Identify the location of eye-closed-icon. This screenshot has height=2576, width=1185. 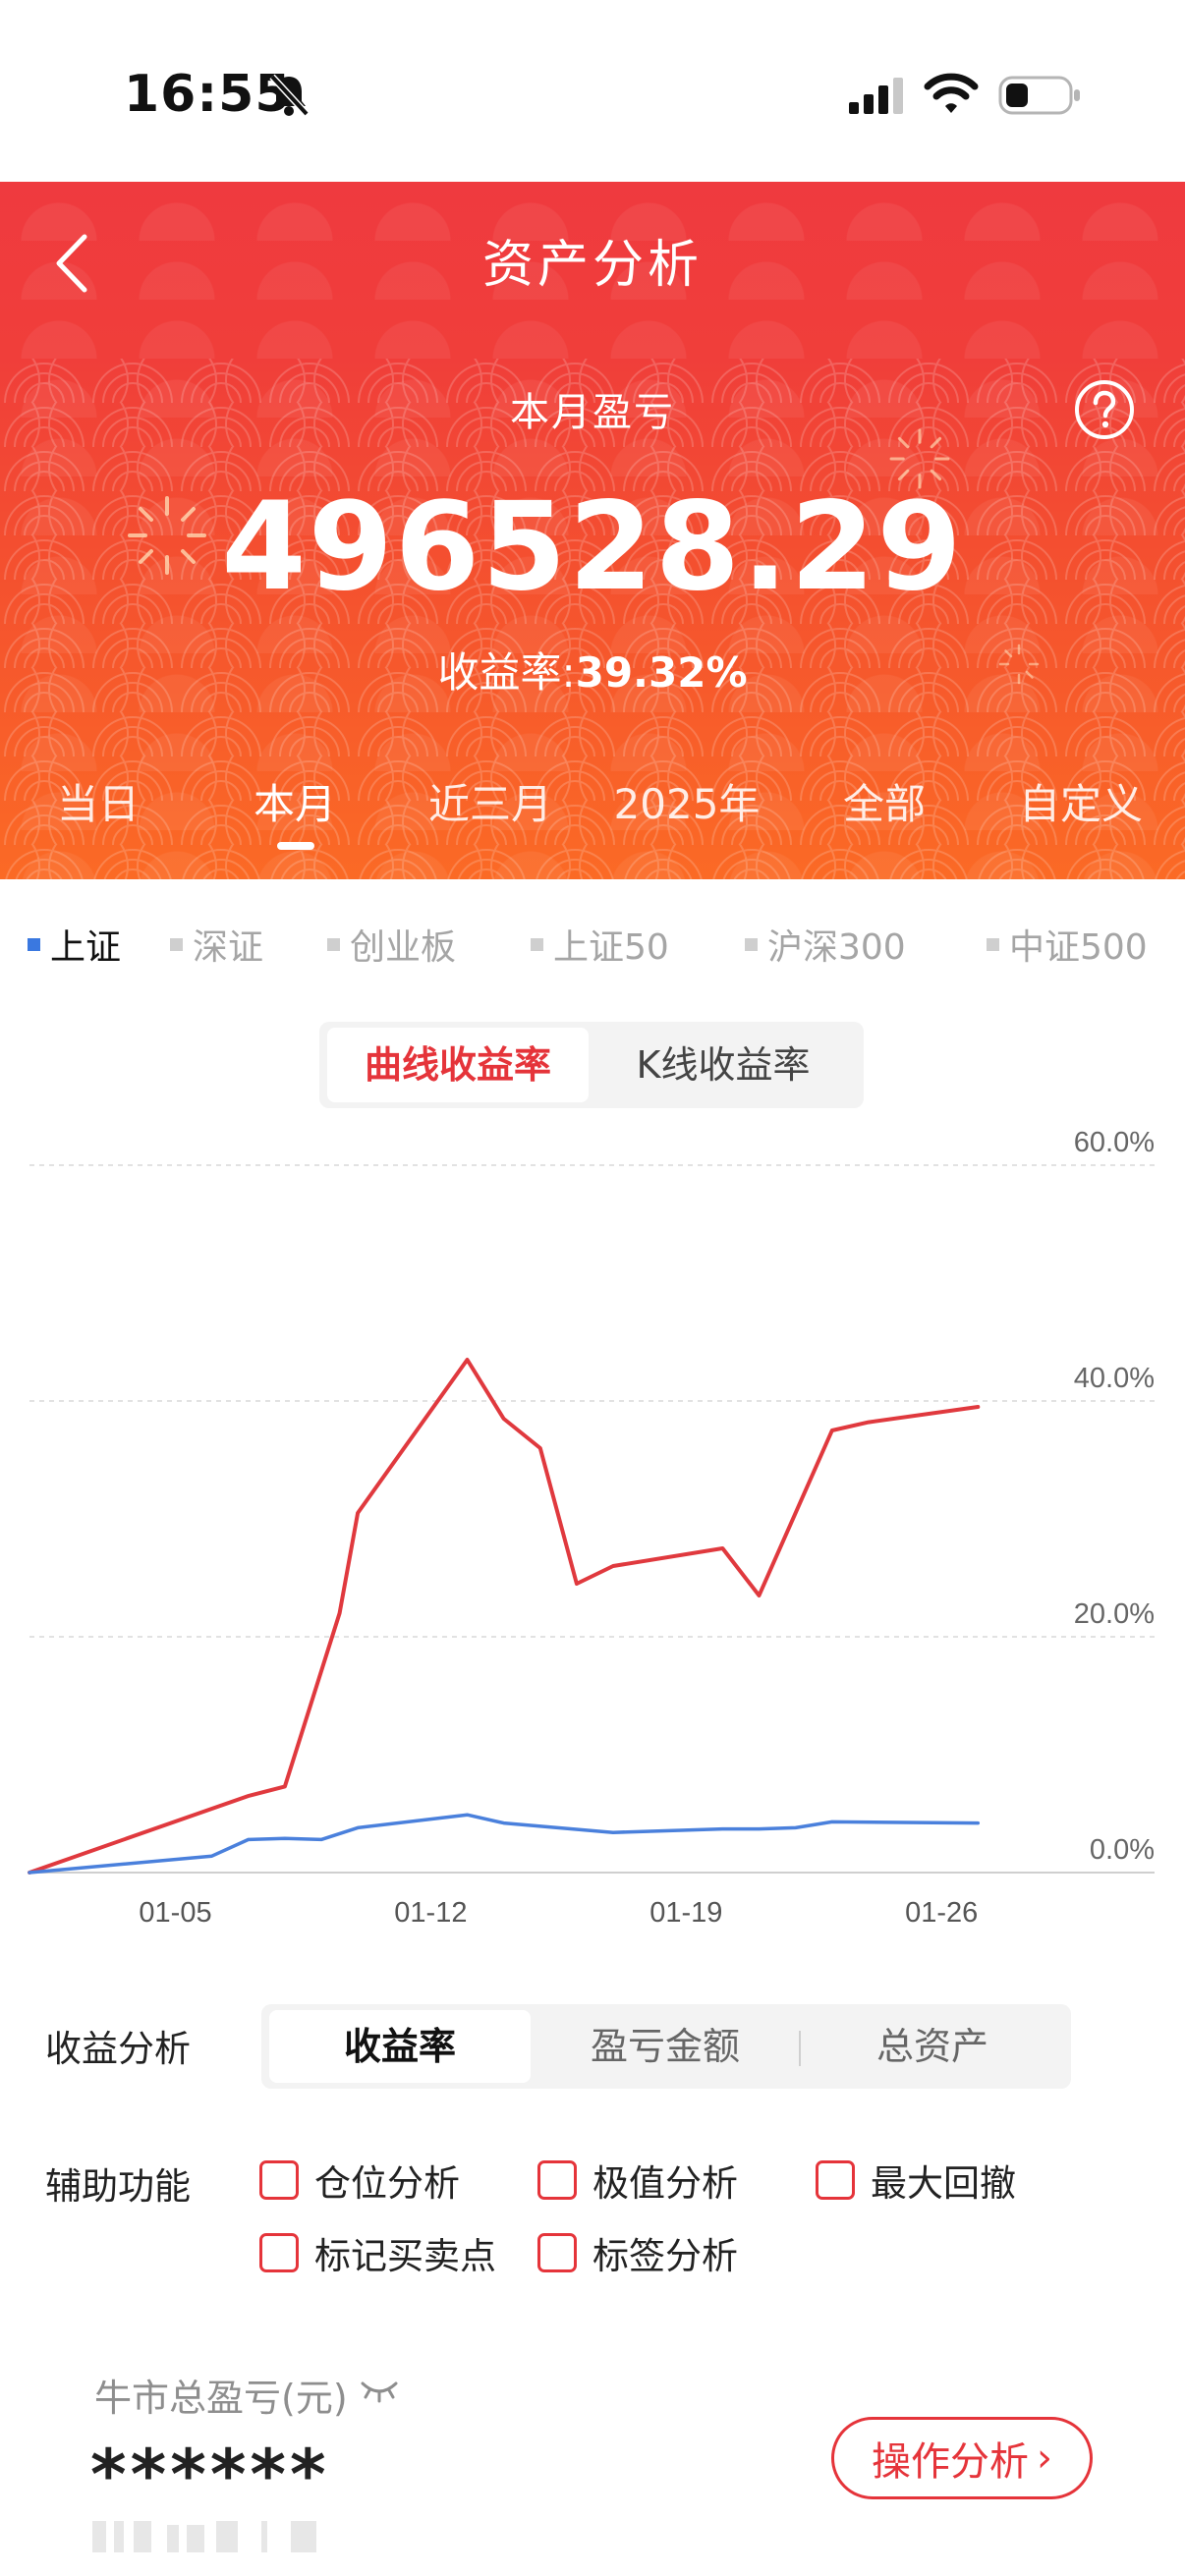
(380, 2389).